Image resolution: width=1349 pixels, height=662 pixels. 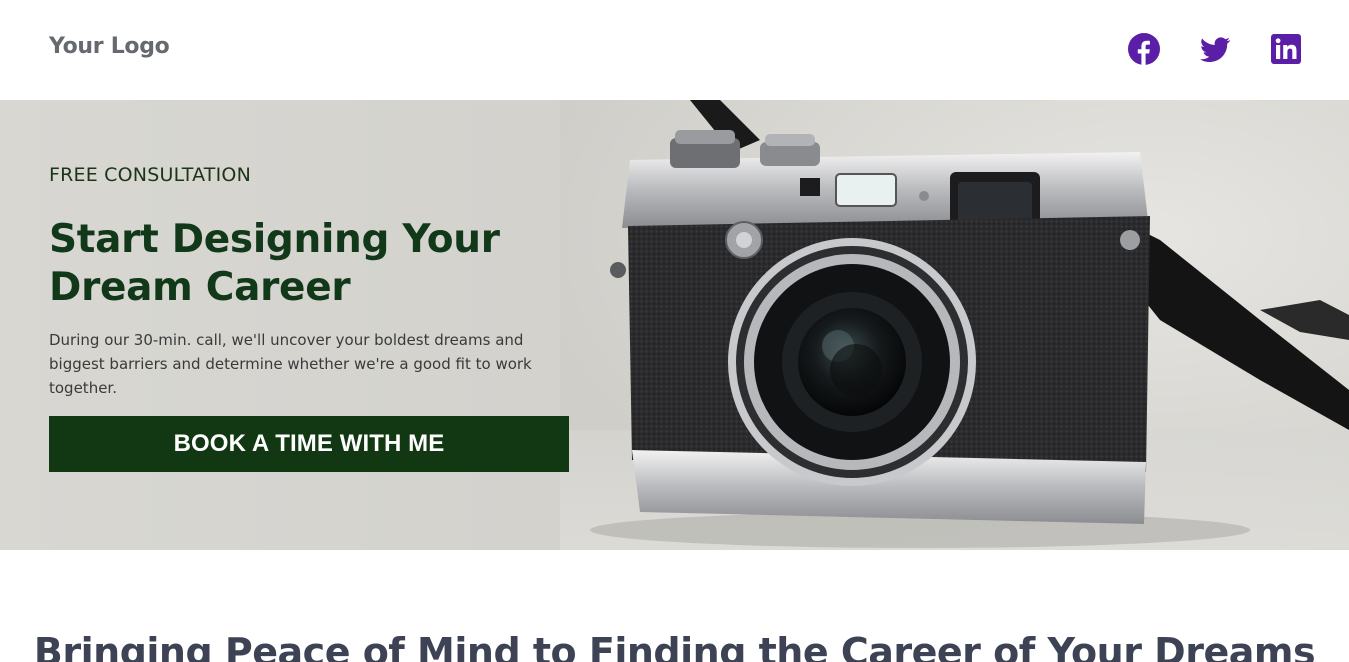 What do you see at coordinates (309, 444) in the screenshot?
I see `book-time-button: BOOK A TIME WITH ME` at bounding box center [309, 444].